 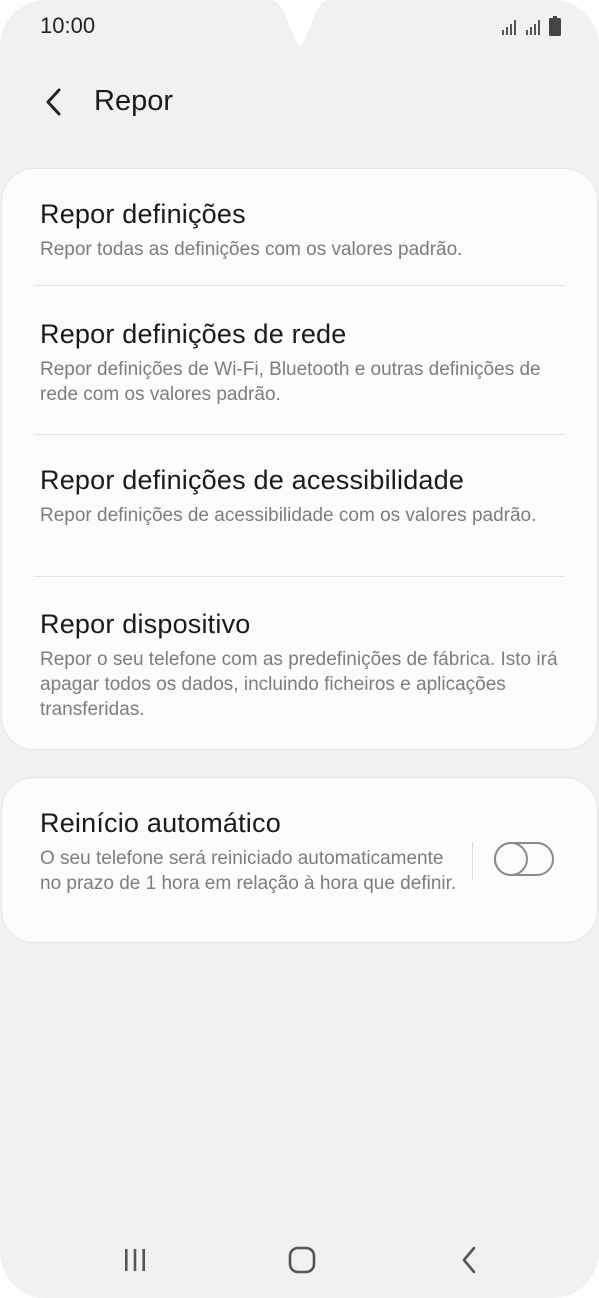 I want to click on signal-strength-icon, so click(x=509, y=27).